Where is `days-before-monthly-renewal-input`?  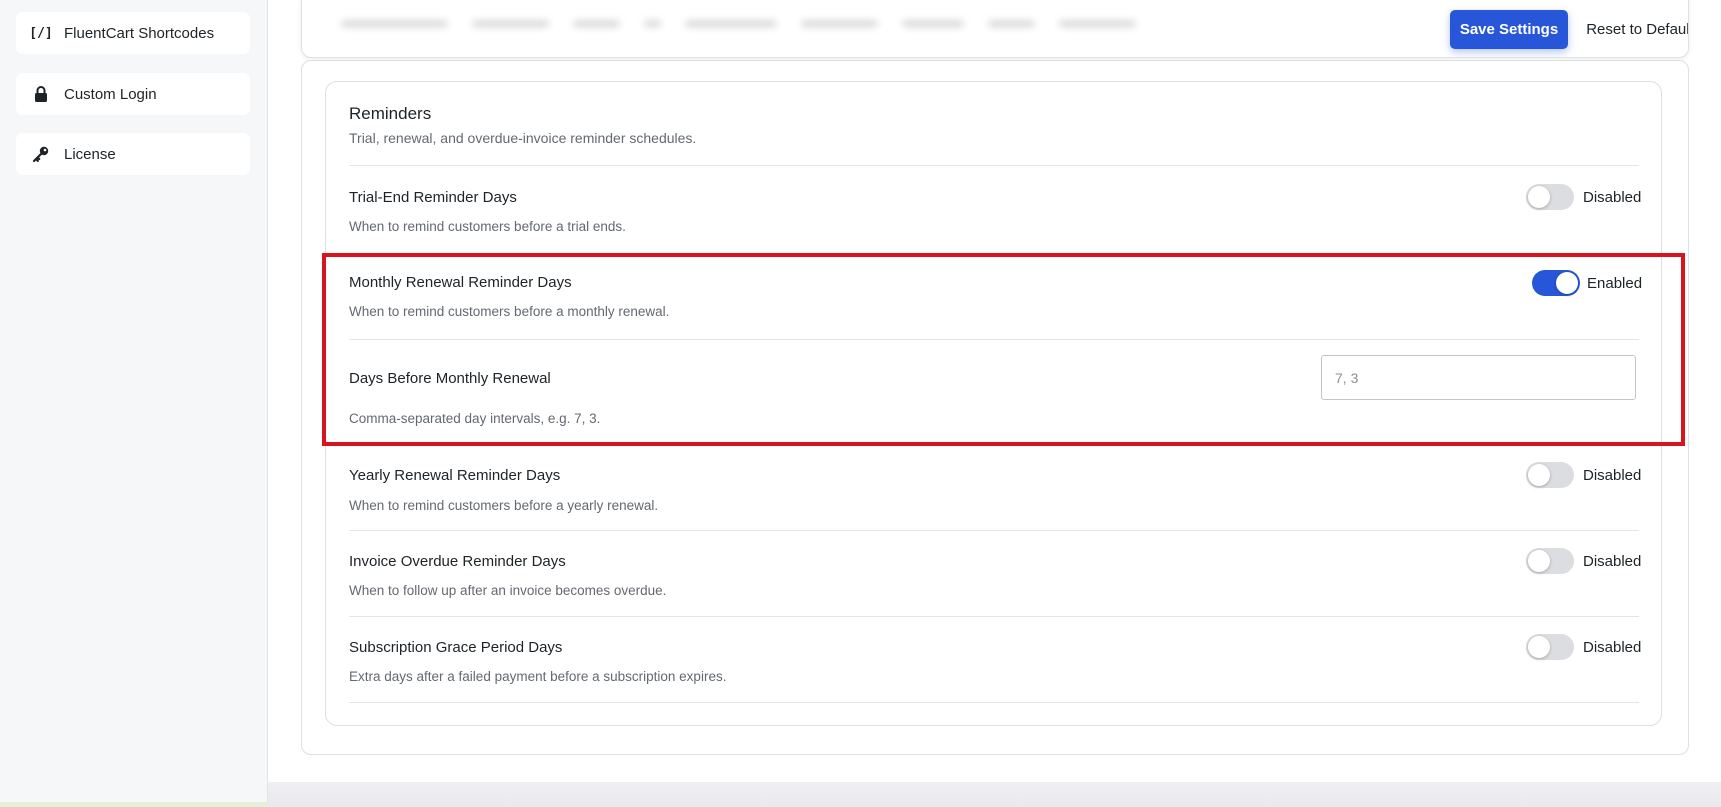
days-before-monthly-renewal-input is located at coordinates (1478, 377).